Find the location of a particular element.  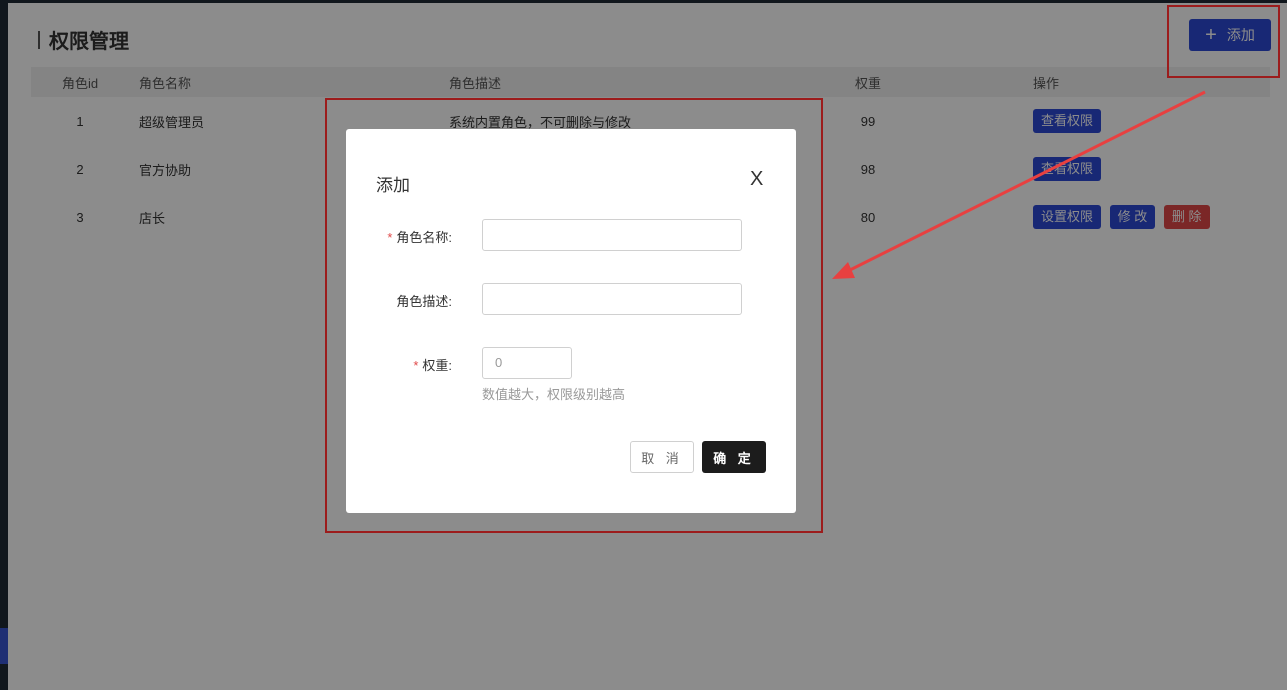

role-desc-input is located at coordinates (612, 299).